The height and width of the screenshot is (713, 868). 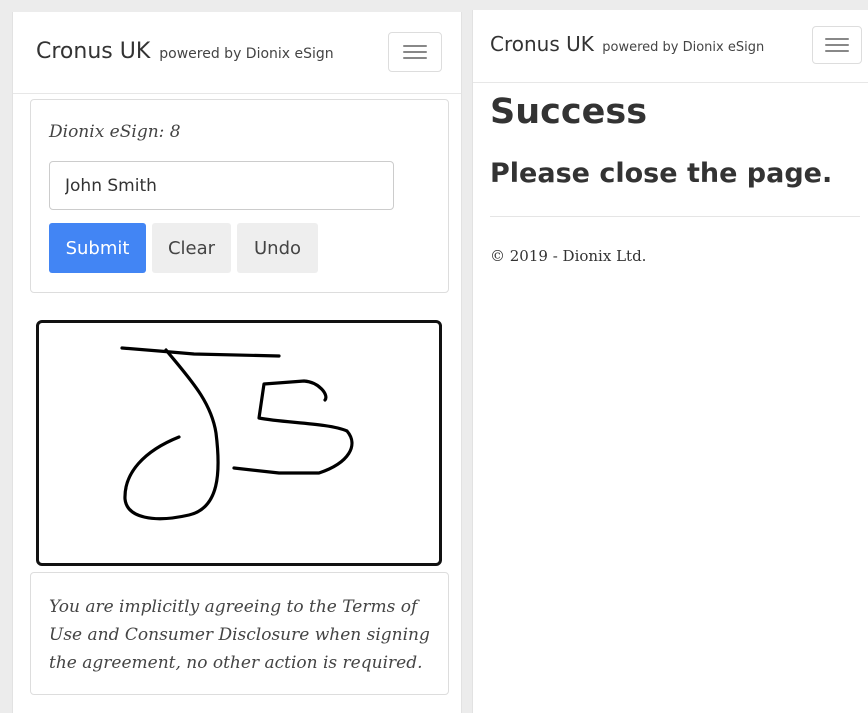 What do you see at coordinates (237, 433) in the screenshot?
I see `signature-drawing` at bounding box center [237, 433].